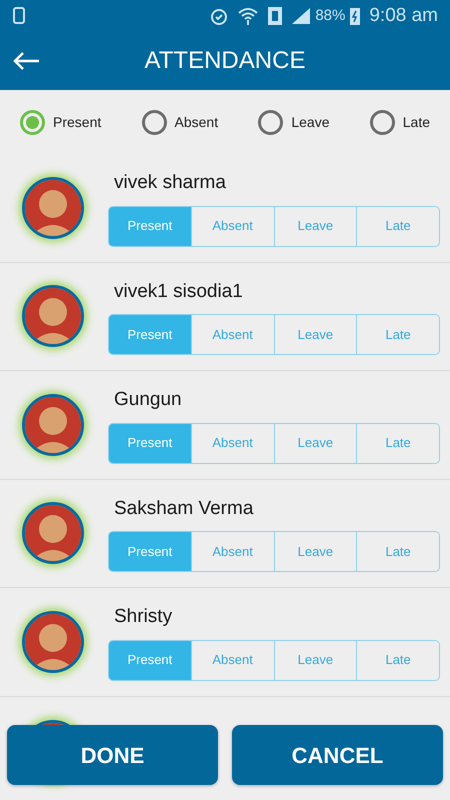  I want to click on radio-option: Late, so click(400, 122).